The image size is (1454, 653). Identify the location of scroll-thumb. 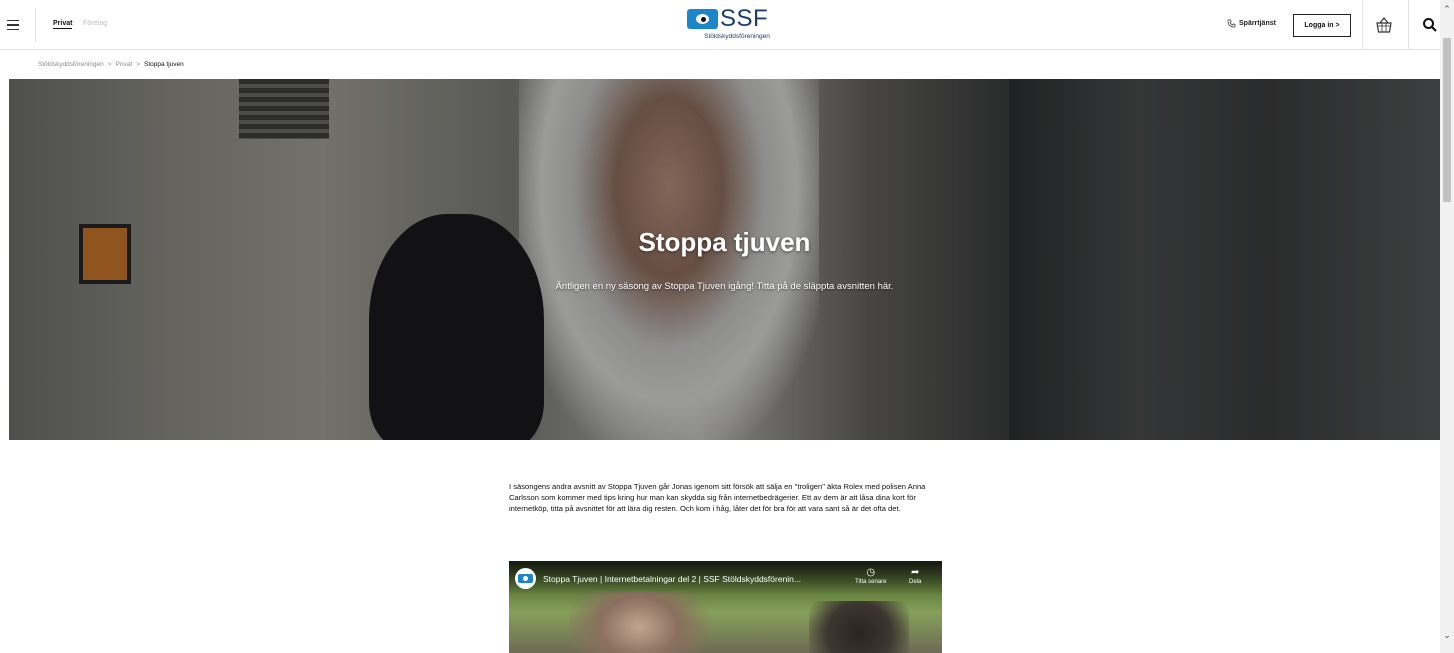
(1447, 120).